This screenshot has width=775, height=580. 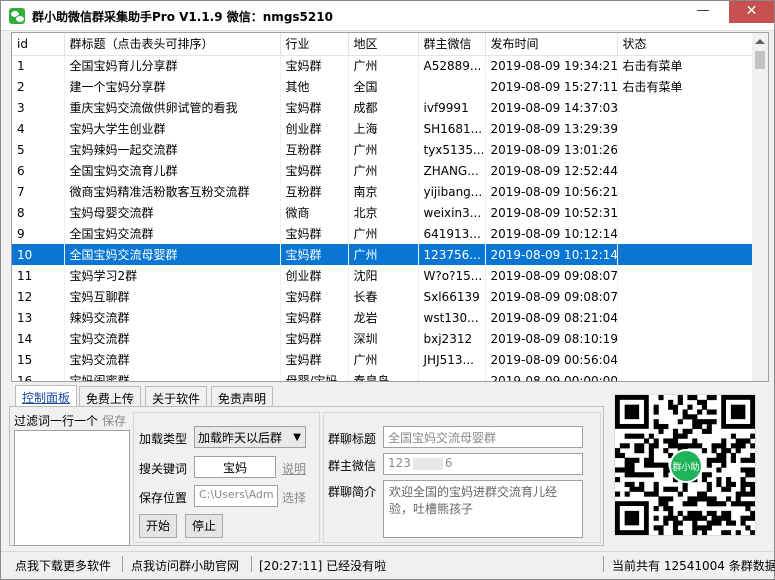 I want to click on table-row: 14 宝妈交流群 宝妈群 深圳 bxj2312 2019-08-09 08:10:19, so click(x=383, y=338).